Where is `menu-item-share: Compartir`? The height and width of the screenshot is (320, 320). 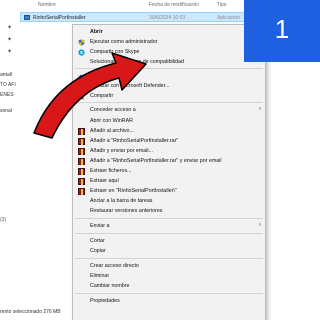
menu-item-share: Compartir is located at coordinates (169, 96).